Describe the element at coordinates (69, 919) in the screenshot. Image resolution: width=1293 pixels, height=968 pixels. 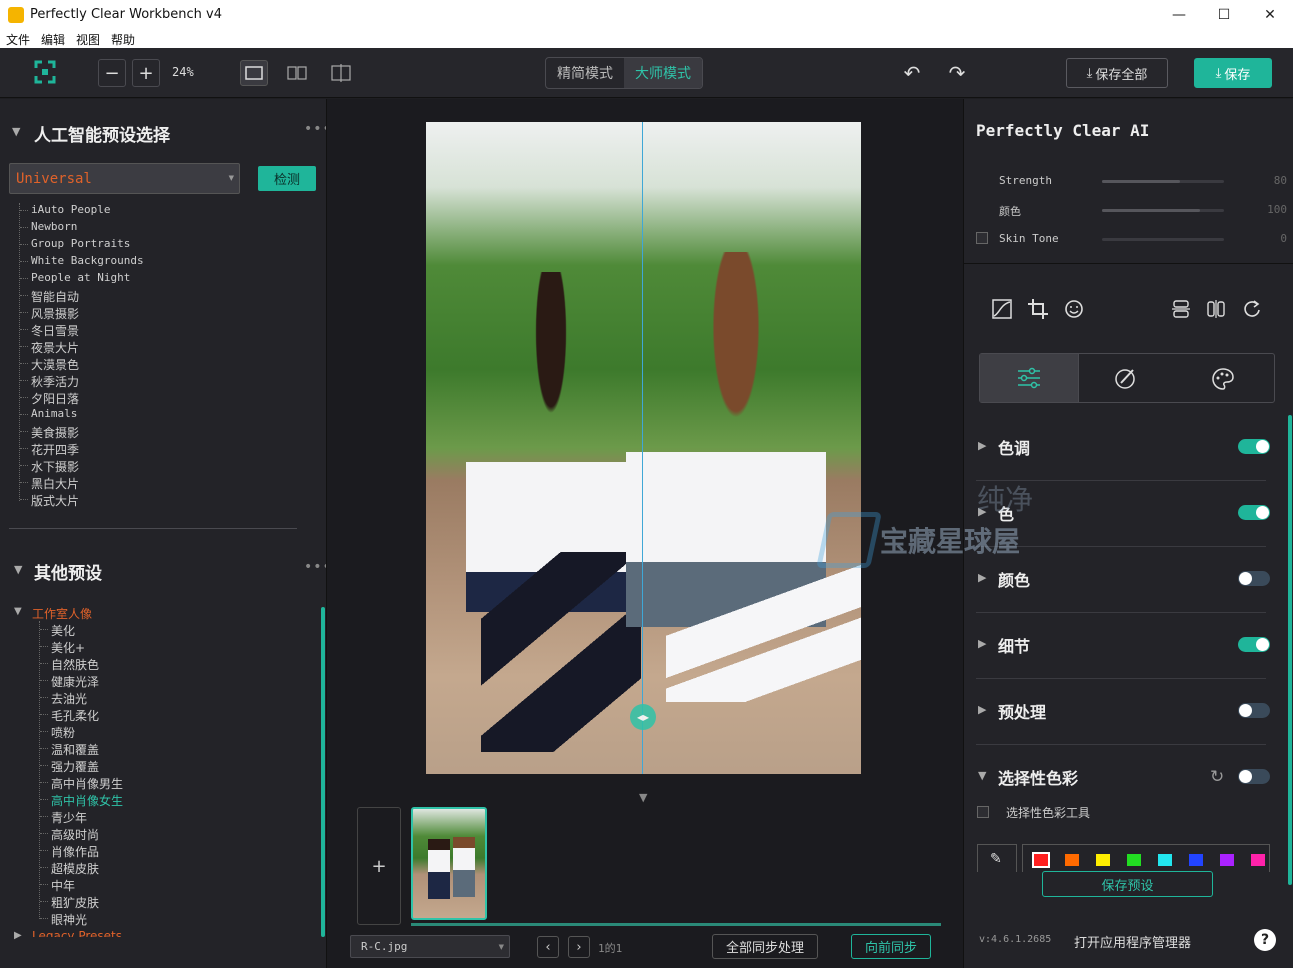
I see `studio-preset-item: 眼神光` at that location.